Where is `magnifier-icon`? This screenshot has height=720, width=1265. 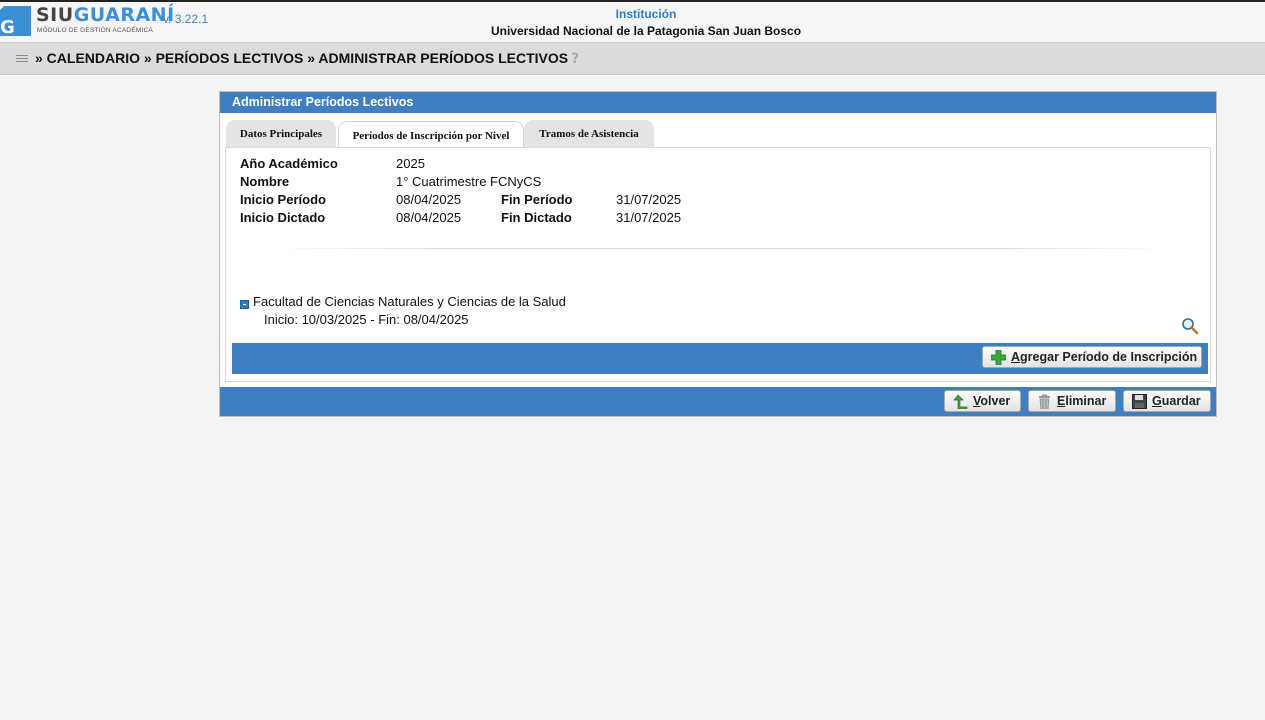 magnifier-icon is located at coordinates (1190, 326).